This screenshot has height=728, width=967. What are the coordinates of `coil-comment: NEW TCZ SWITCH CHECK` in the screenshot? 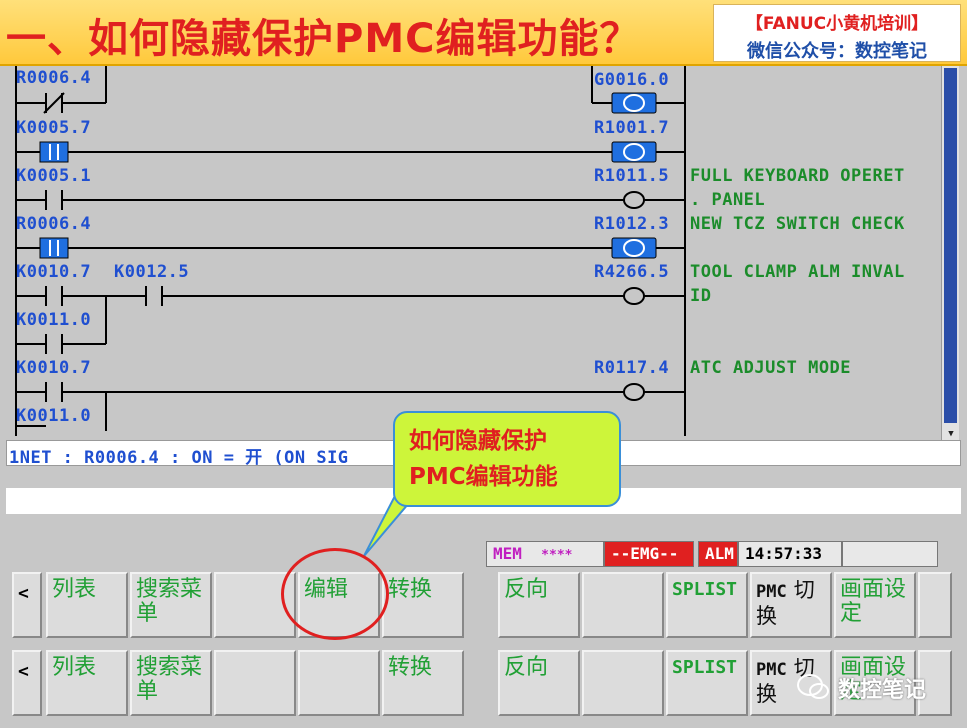 It's located at (797, 224).